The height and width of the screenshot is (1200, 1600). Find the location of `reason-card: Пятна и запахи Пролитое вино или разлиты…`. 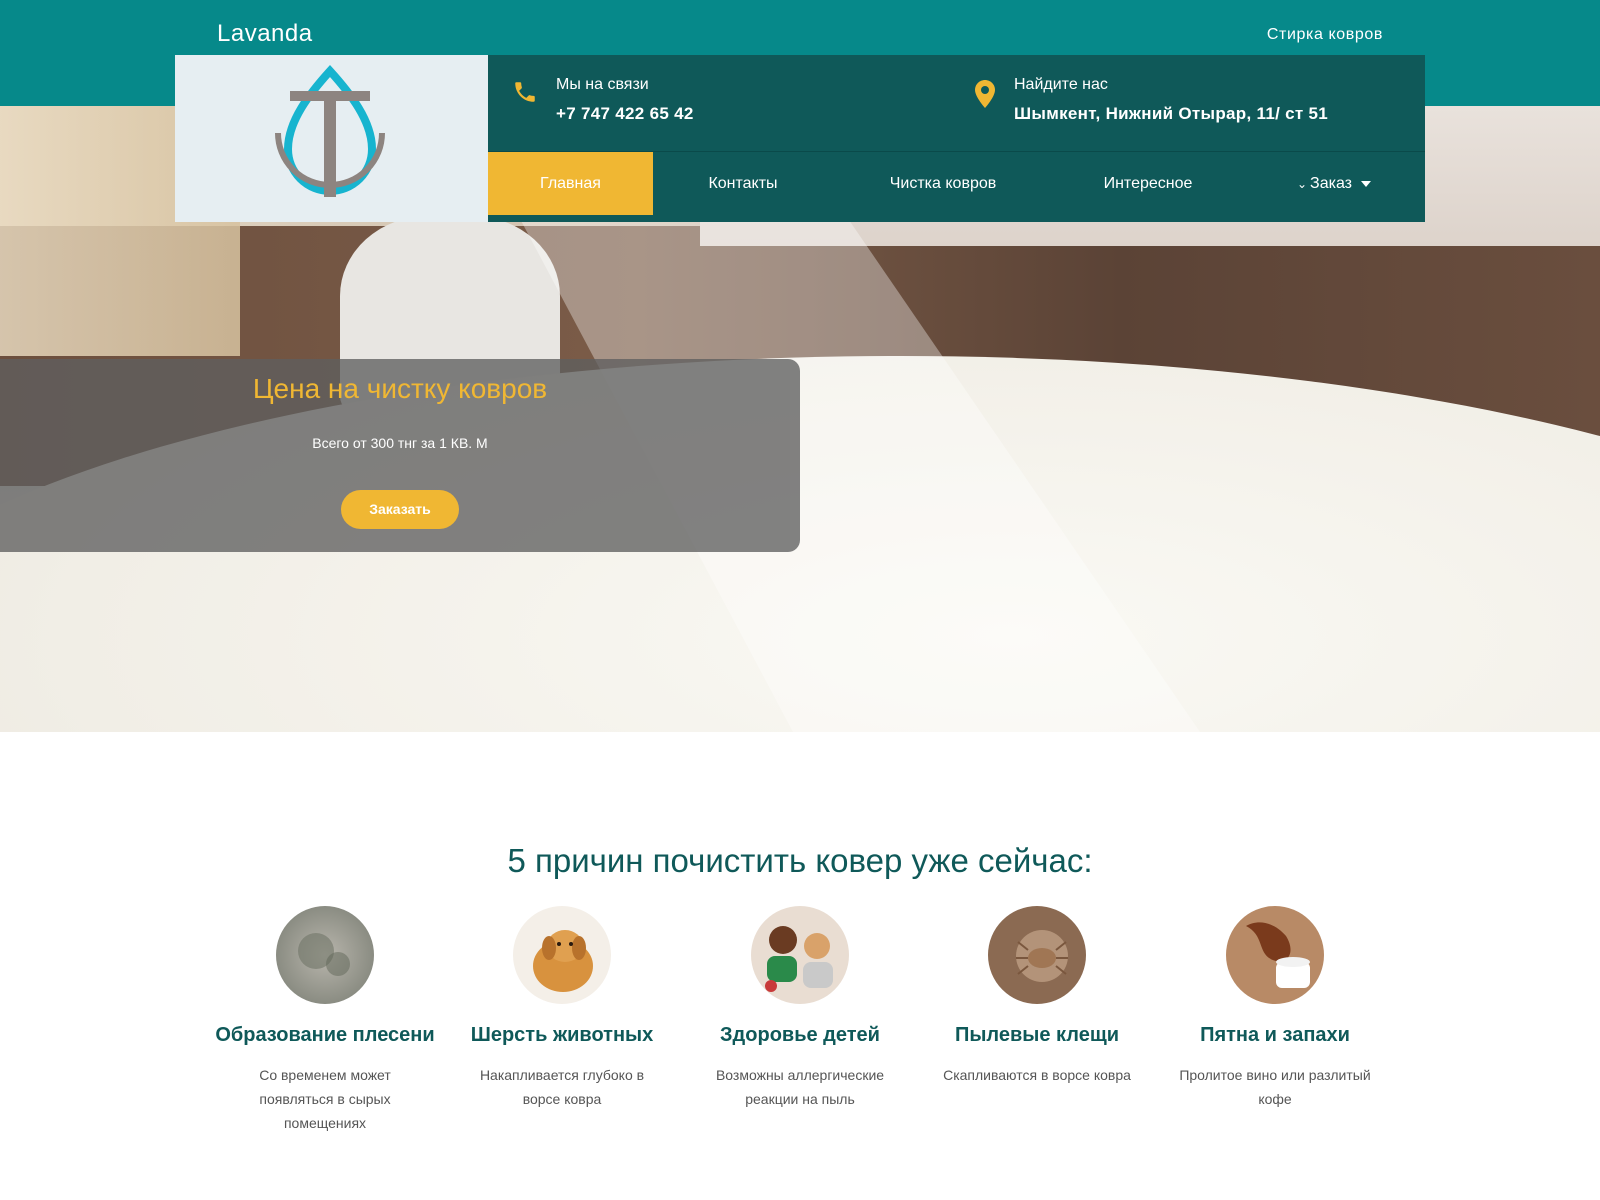

reason-card: Пятна и запахи Пролитое вино или разлиты… is located at coordinates (1275, 1008).